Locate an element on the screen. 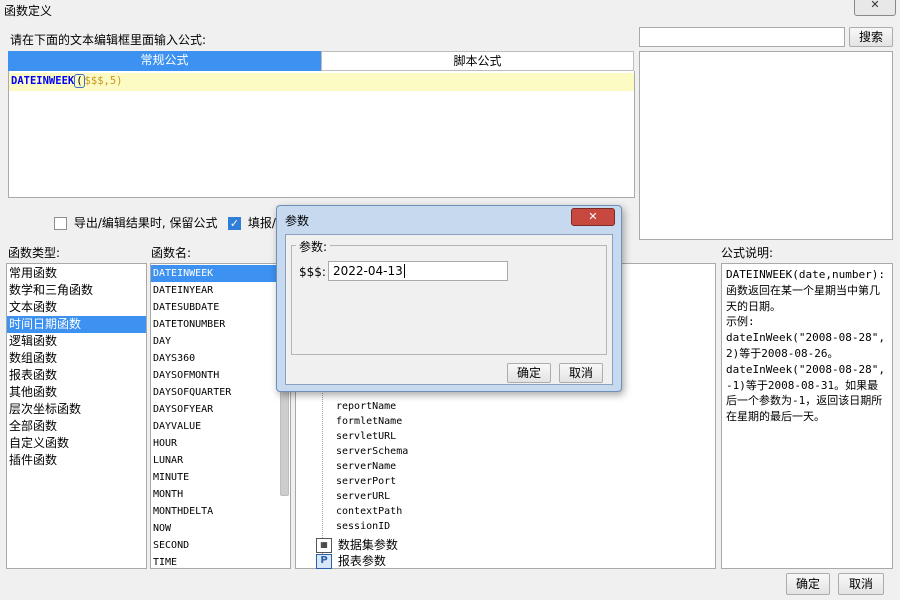 This screenshot has width=900, height=600. function-item: DAYVALUE is located at coordinates (220, 426).